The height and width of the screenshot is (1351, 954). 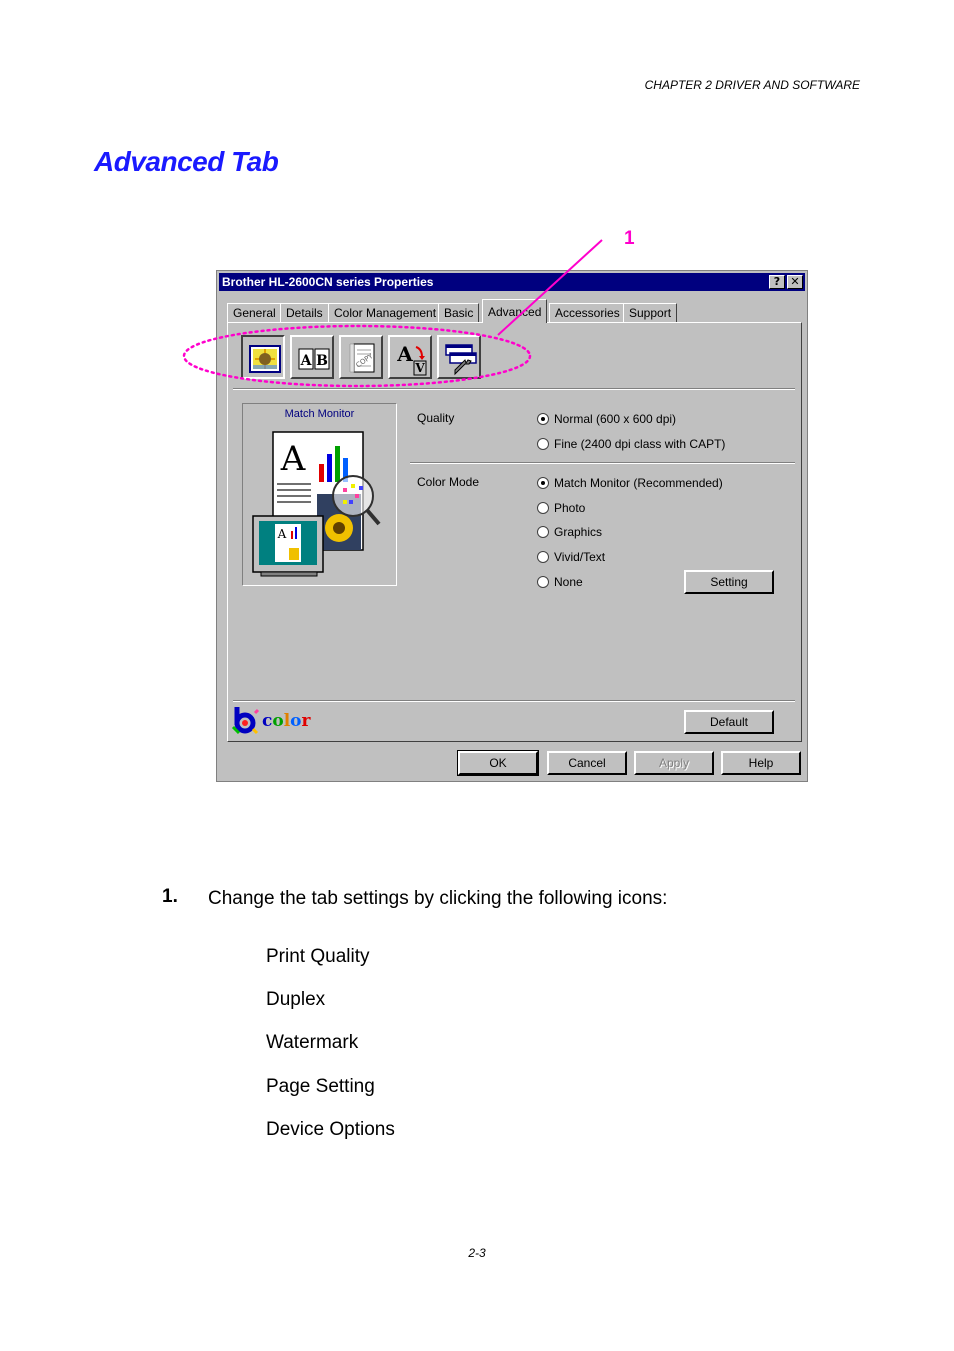 I want to click on color-mode-vivid-text-radio, so click(x=543, y=557).